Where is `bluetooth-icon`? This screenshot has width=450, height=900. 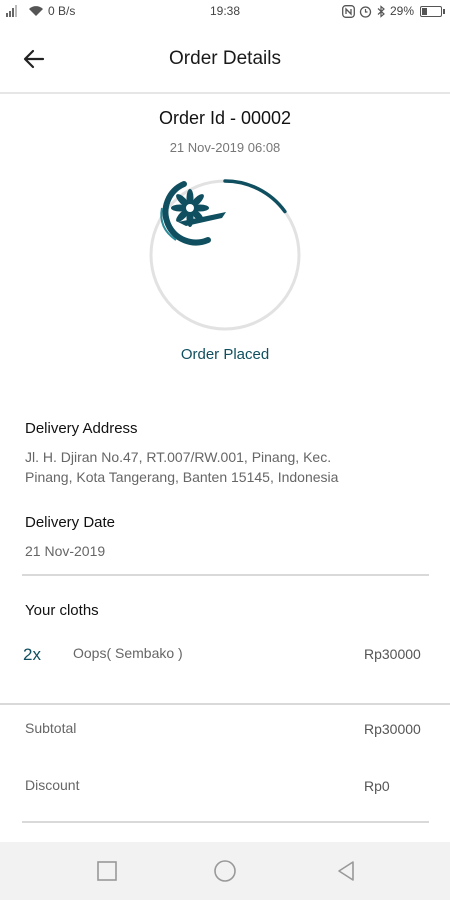
bluetooth-icon is located at coordinates (381, 11).